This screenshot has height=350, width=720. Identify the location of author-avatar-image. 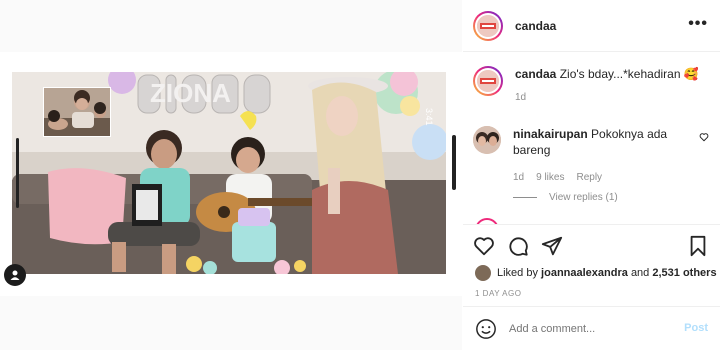
(488, 25).